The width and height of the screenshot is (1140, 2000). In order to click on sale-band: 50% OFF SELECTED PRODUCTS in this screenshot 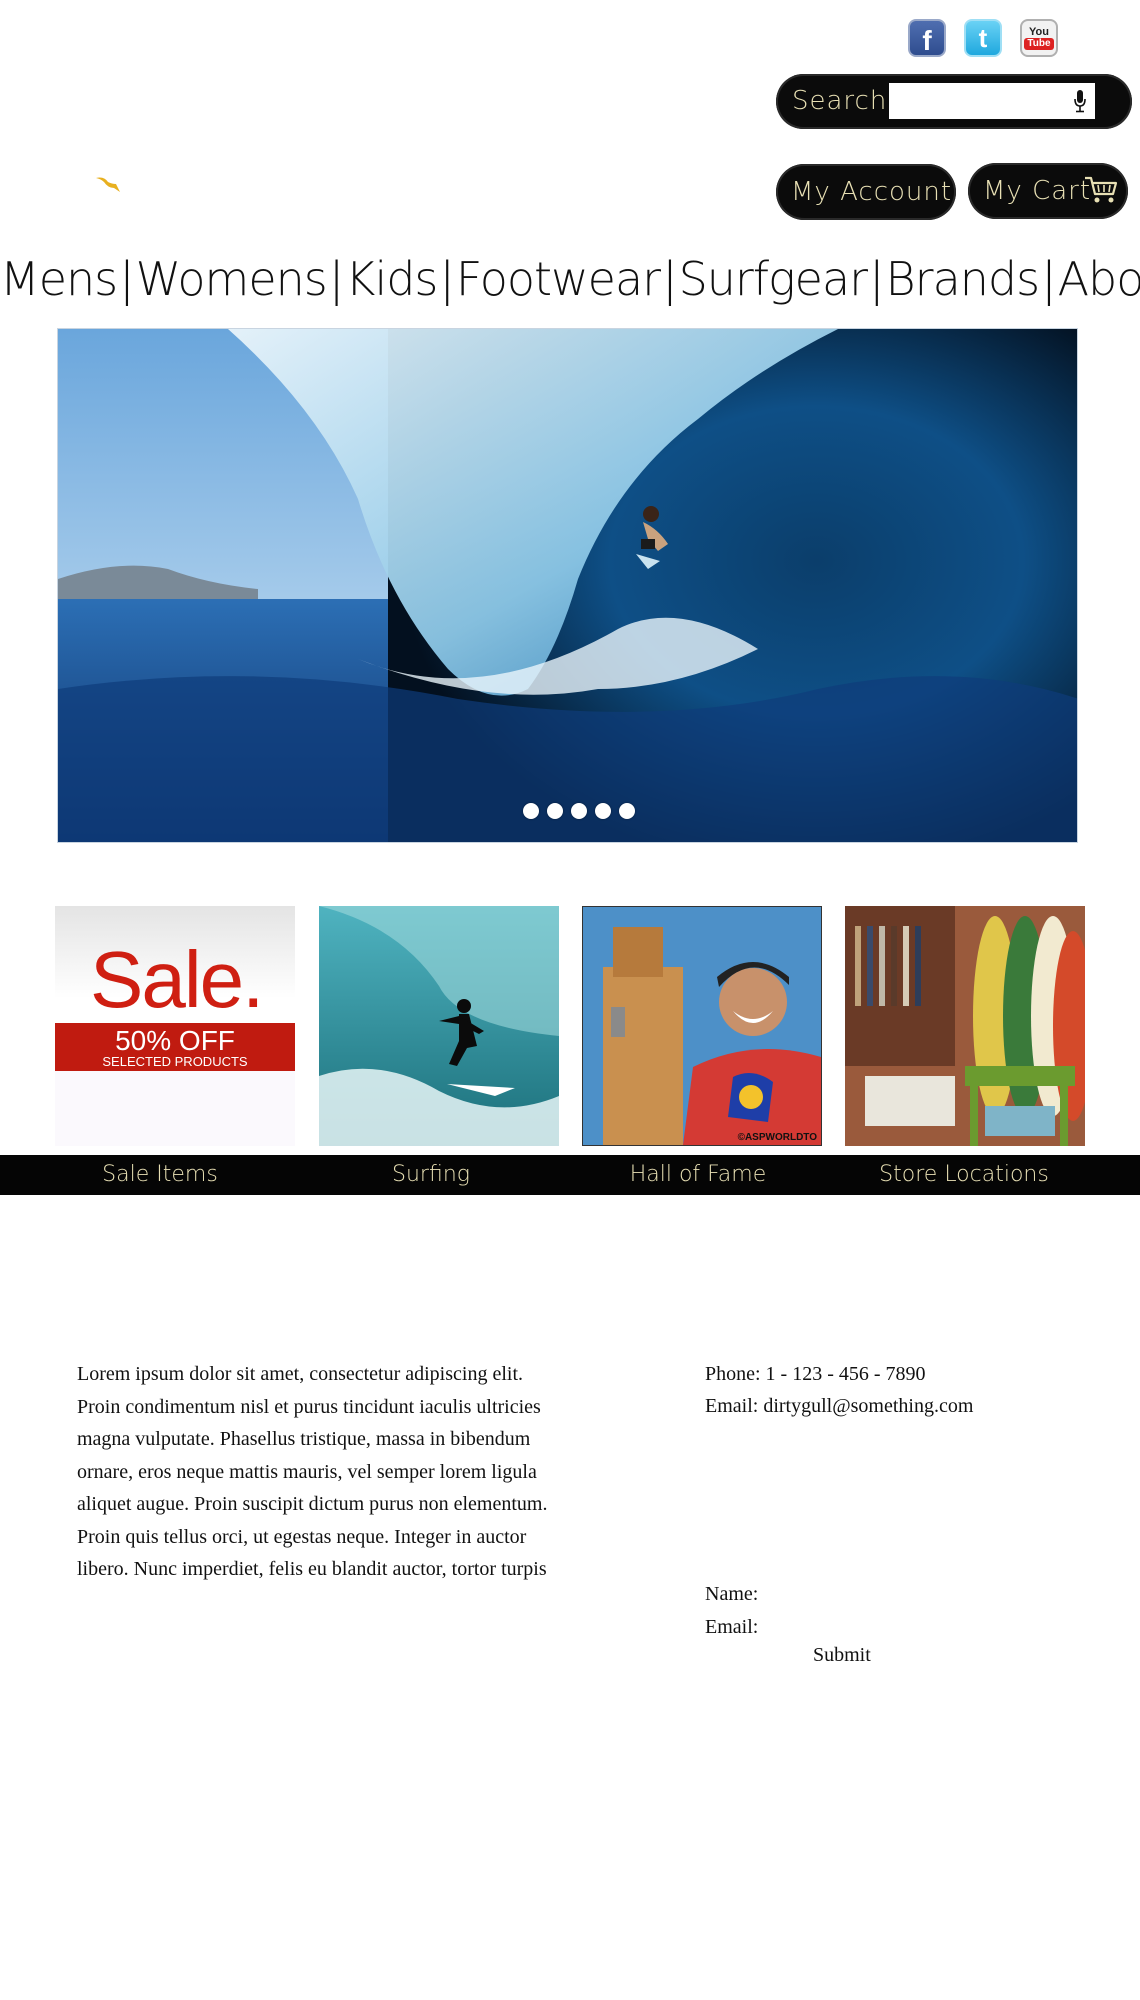, I will do `click(175, 1047)`.